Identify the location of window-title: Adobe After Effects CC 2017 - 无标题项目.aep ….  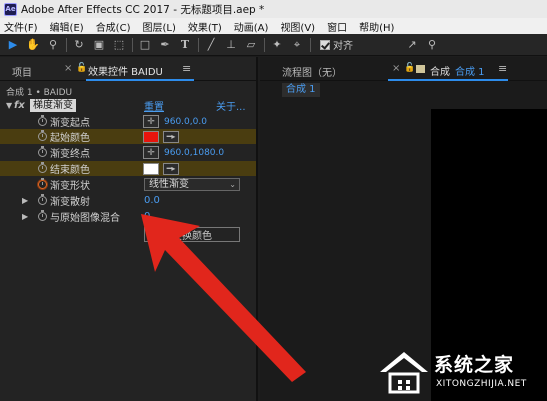
(143, 9).